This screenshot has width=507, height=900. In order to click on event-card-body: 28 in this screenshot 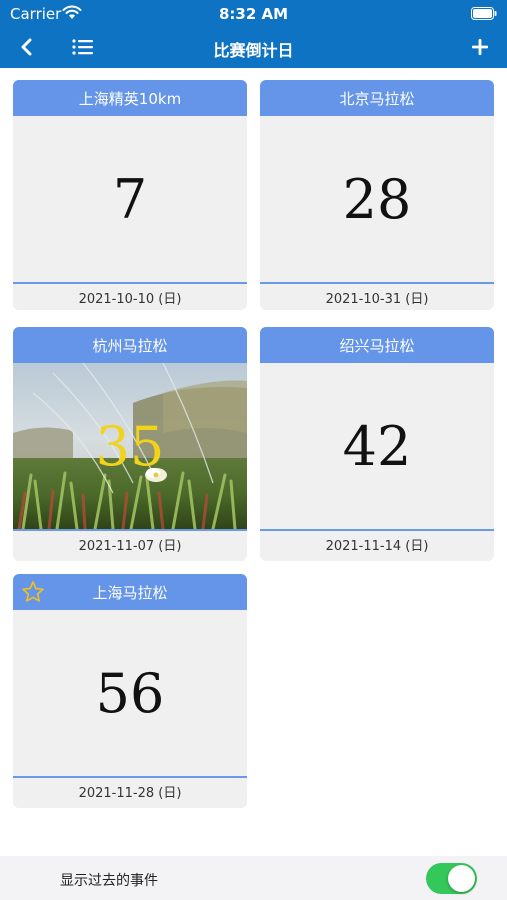, I will do `click(377, 199)`.